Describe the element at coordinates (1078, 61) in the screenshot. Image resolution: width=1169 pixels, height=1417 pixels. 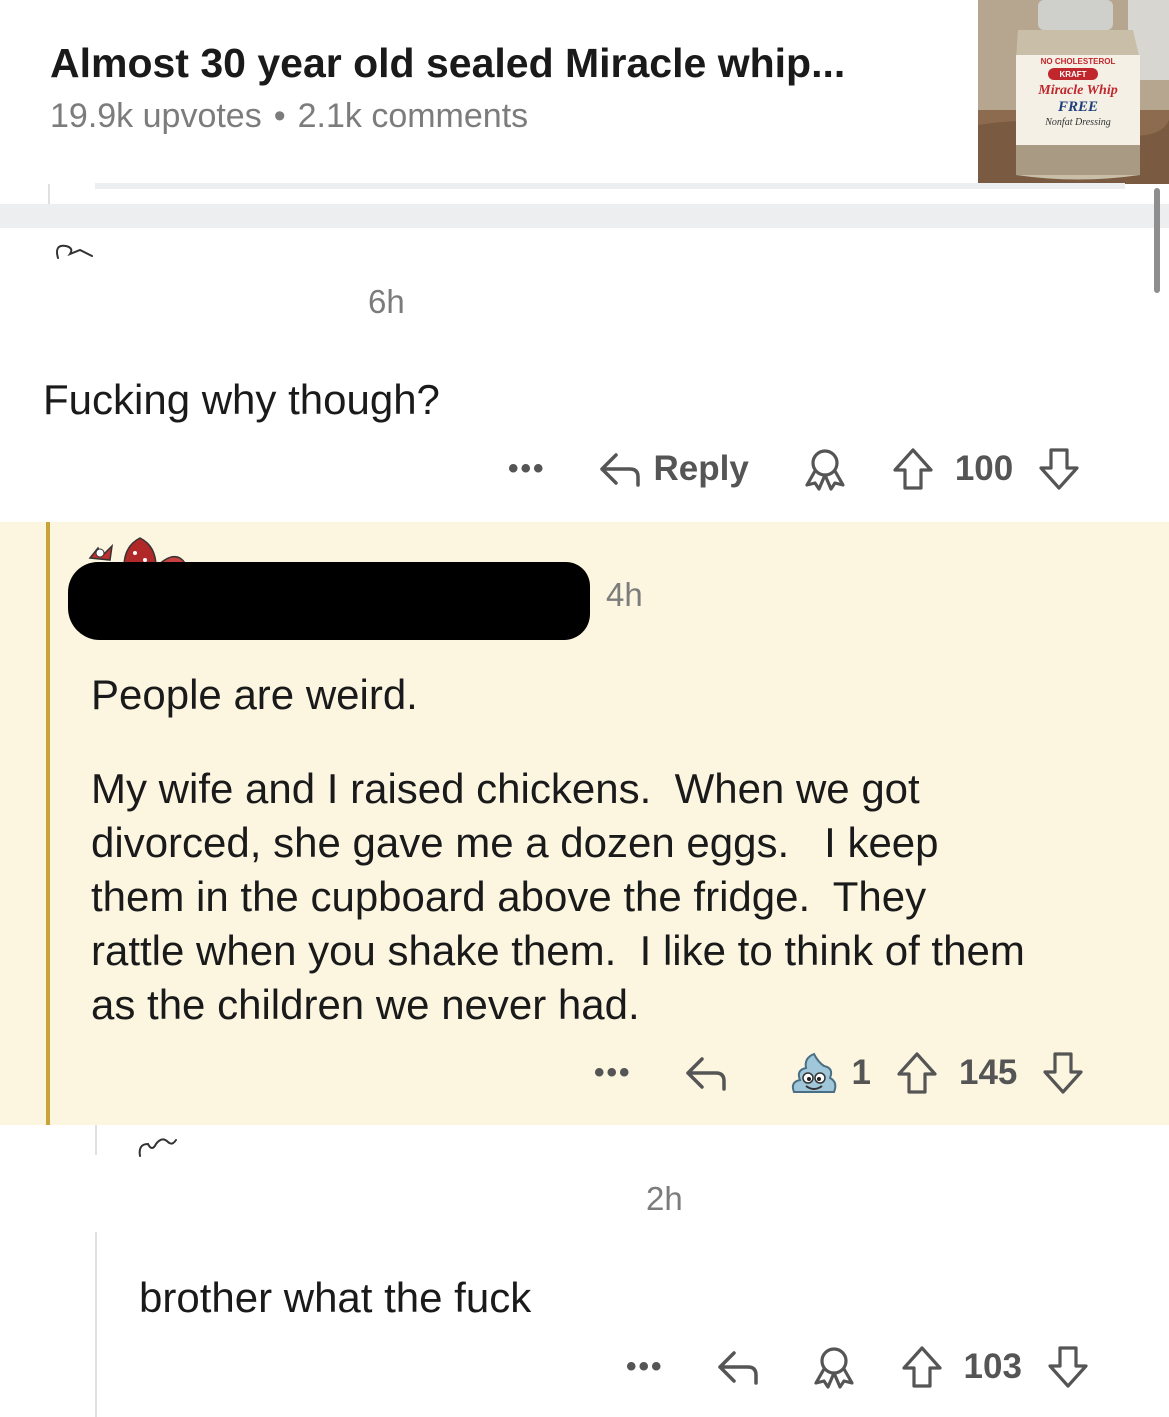
I see `thumb-label-top: NO CHOLESTEROL` at that location.